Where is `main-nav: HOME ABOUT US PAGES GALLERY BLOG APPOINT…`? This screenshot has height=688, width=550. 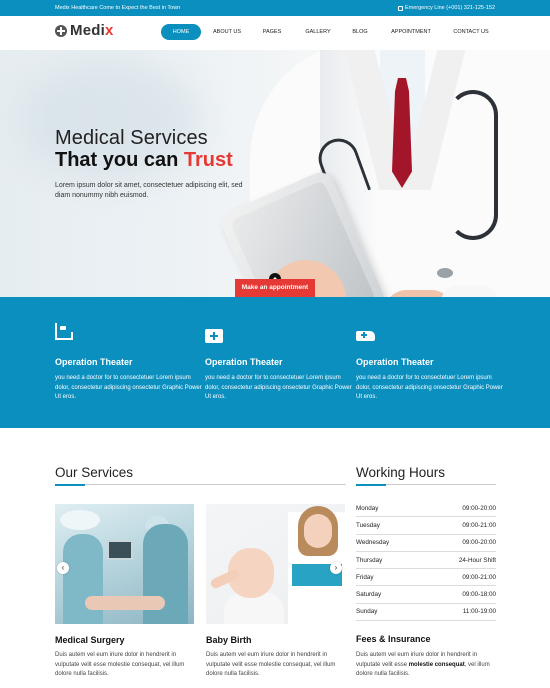 main-nav: HOME ABOUT US PAGES GALLERY BLOG APPOINT… is located at coordinates (327, 32).